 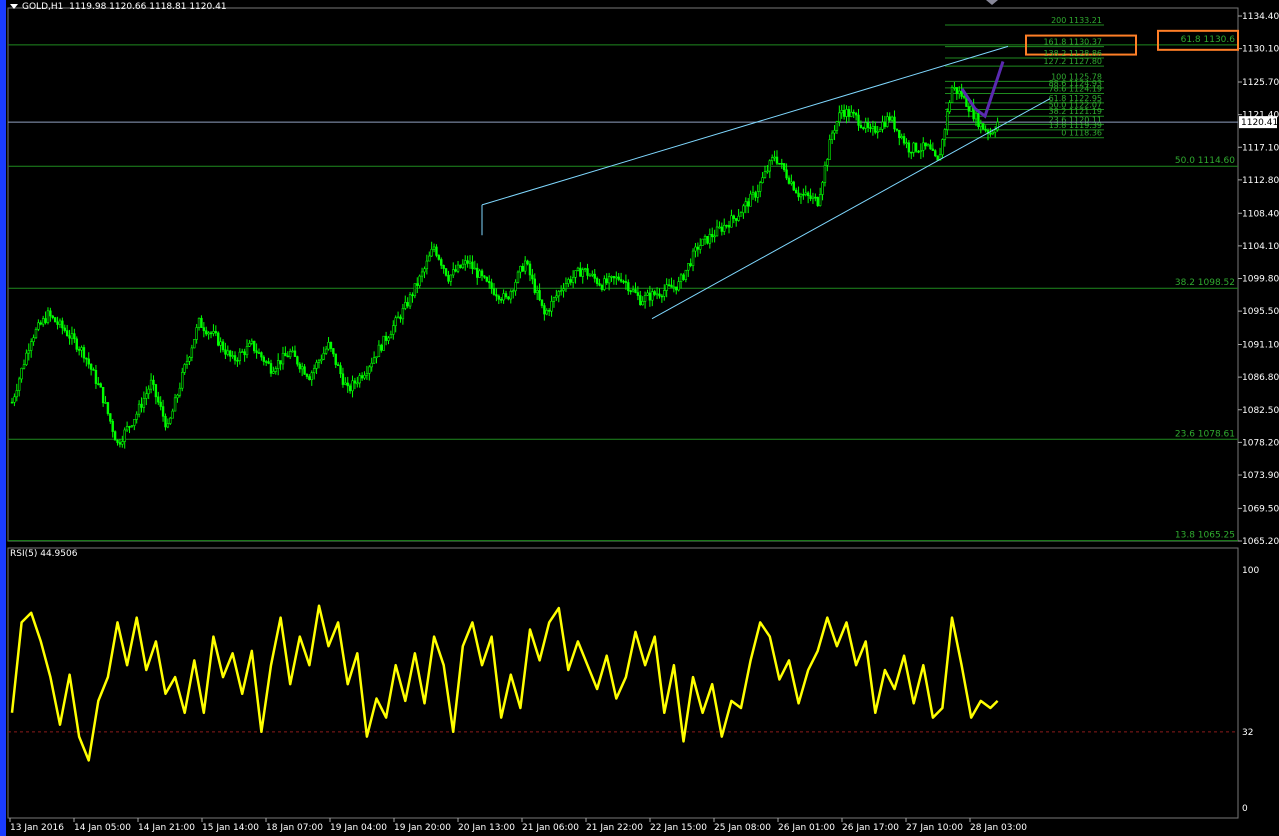 What do you see at coordinates (851, 209) in the screenshot?
I see `channel-lower-line` at bounding box center [851, 209].